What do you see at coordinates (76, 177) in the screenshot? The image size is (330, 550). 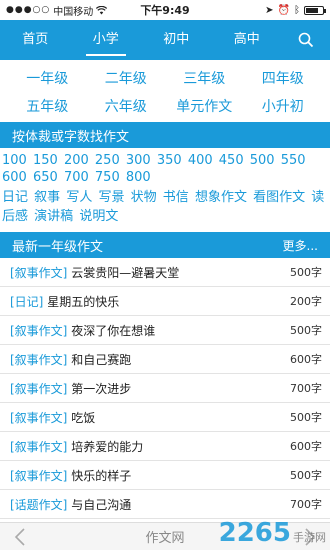 I see `word-count-link: 700` at bounding box center [76, 177].